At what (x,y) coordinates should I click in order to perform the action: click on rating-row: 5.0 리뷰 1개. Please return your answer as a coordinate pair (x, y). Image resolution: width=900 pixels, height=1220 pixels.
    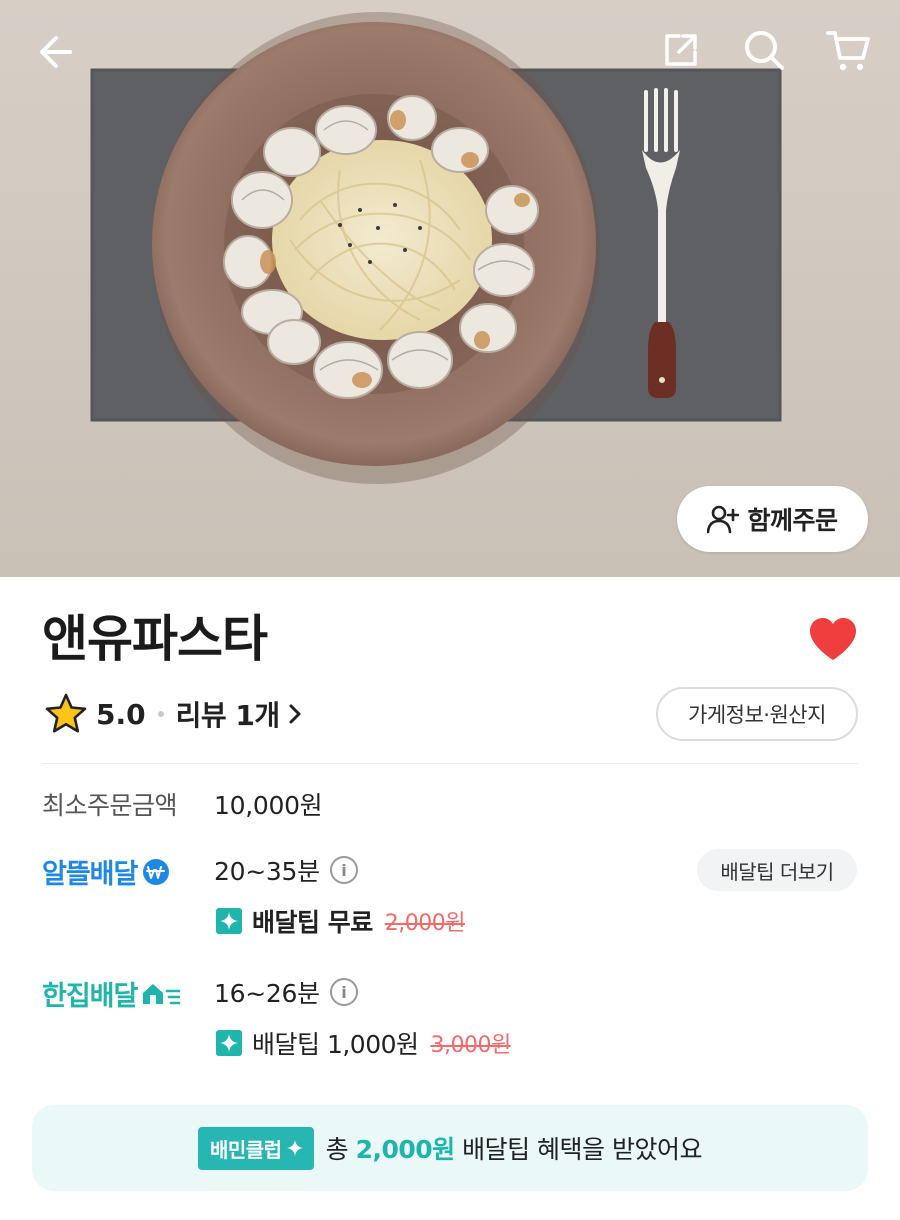
    Looking at the image, I should click on (174, 714).